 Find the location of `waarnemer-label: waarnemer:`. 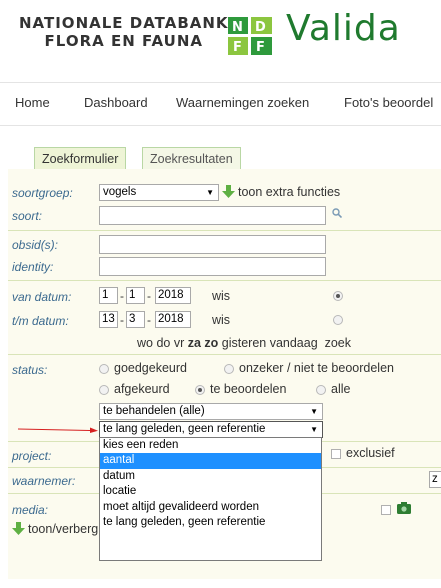

waarnemer-label: waarnemer: is located at coordinates (44, 481).